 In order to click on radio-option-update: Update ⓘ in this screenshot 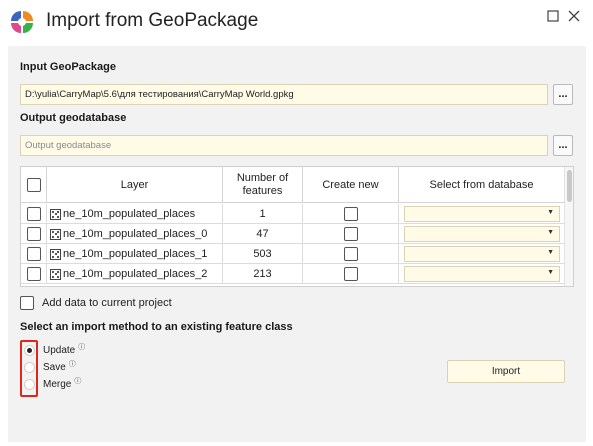, I will do `click(54, 349)`.